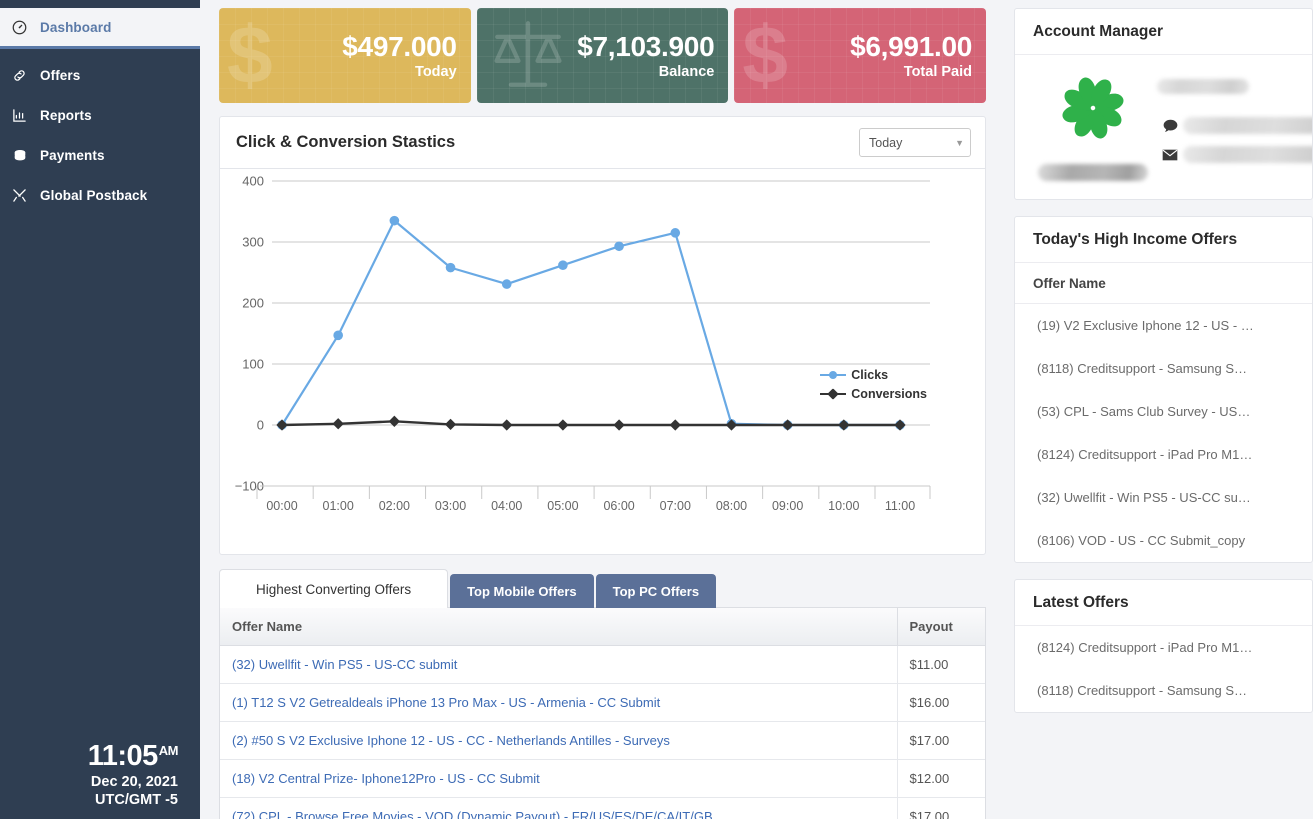  What do you see at coordinates (765, 55) in the screenshot?
I see `dollar-icon: $` at bounding box center [765, 55].